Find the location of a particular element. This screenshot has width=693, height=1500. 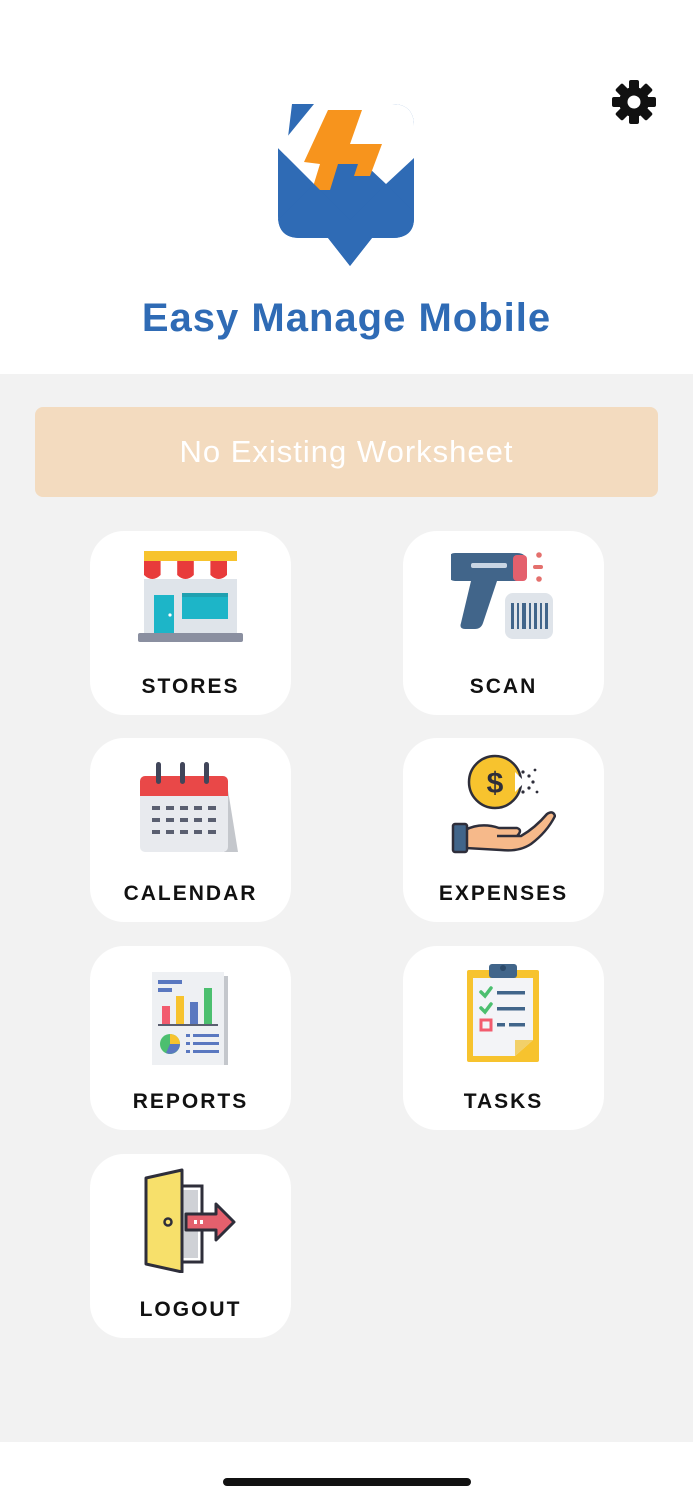

app-logo is located at coordinates (346, 185).